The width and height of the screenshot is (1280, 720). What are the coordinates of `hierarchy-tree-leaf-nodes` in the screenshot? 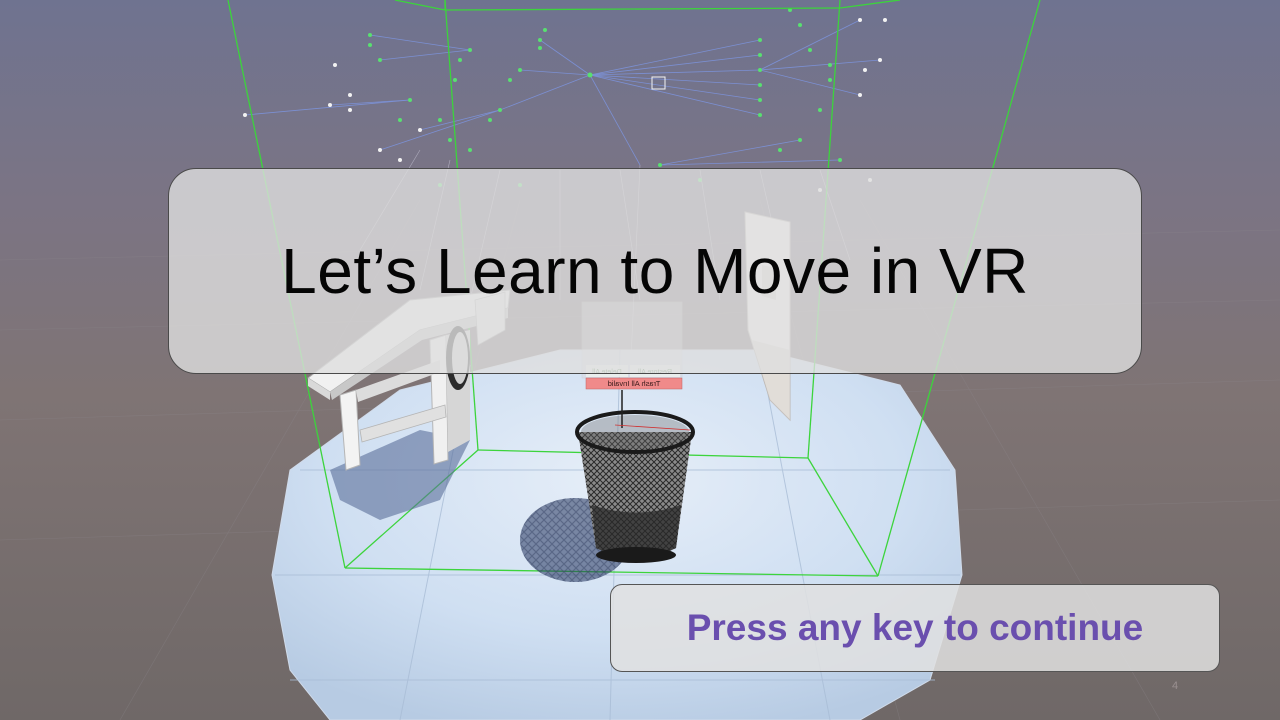 It's located at (565, 105).